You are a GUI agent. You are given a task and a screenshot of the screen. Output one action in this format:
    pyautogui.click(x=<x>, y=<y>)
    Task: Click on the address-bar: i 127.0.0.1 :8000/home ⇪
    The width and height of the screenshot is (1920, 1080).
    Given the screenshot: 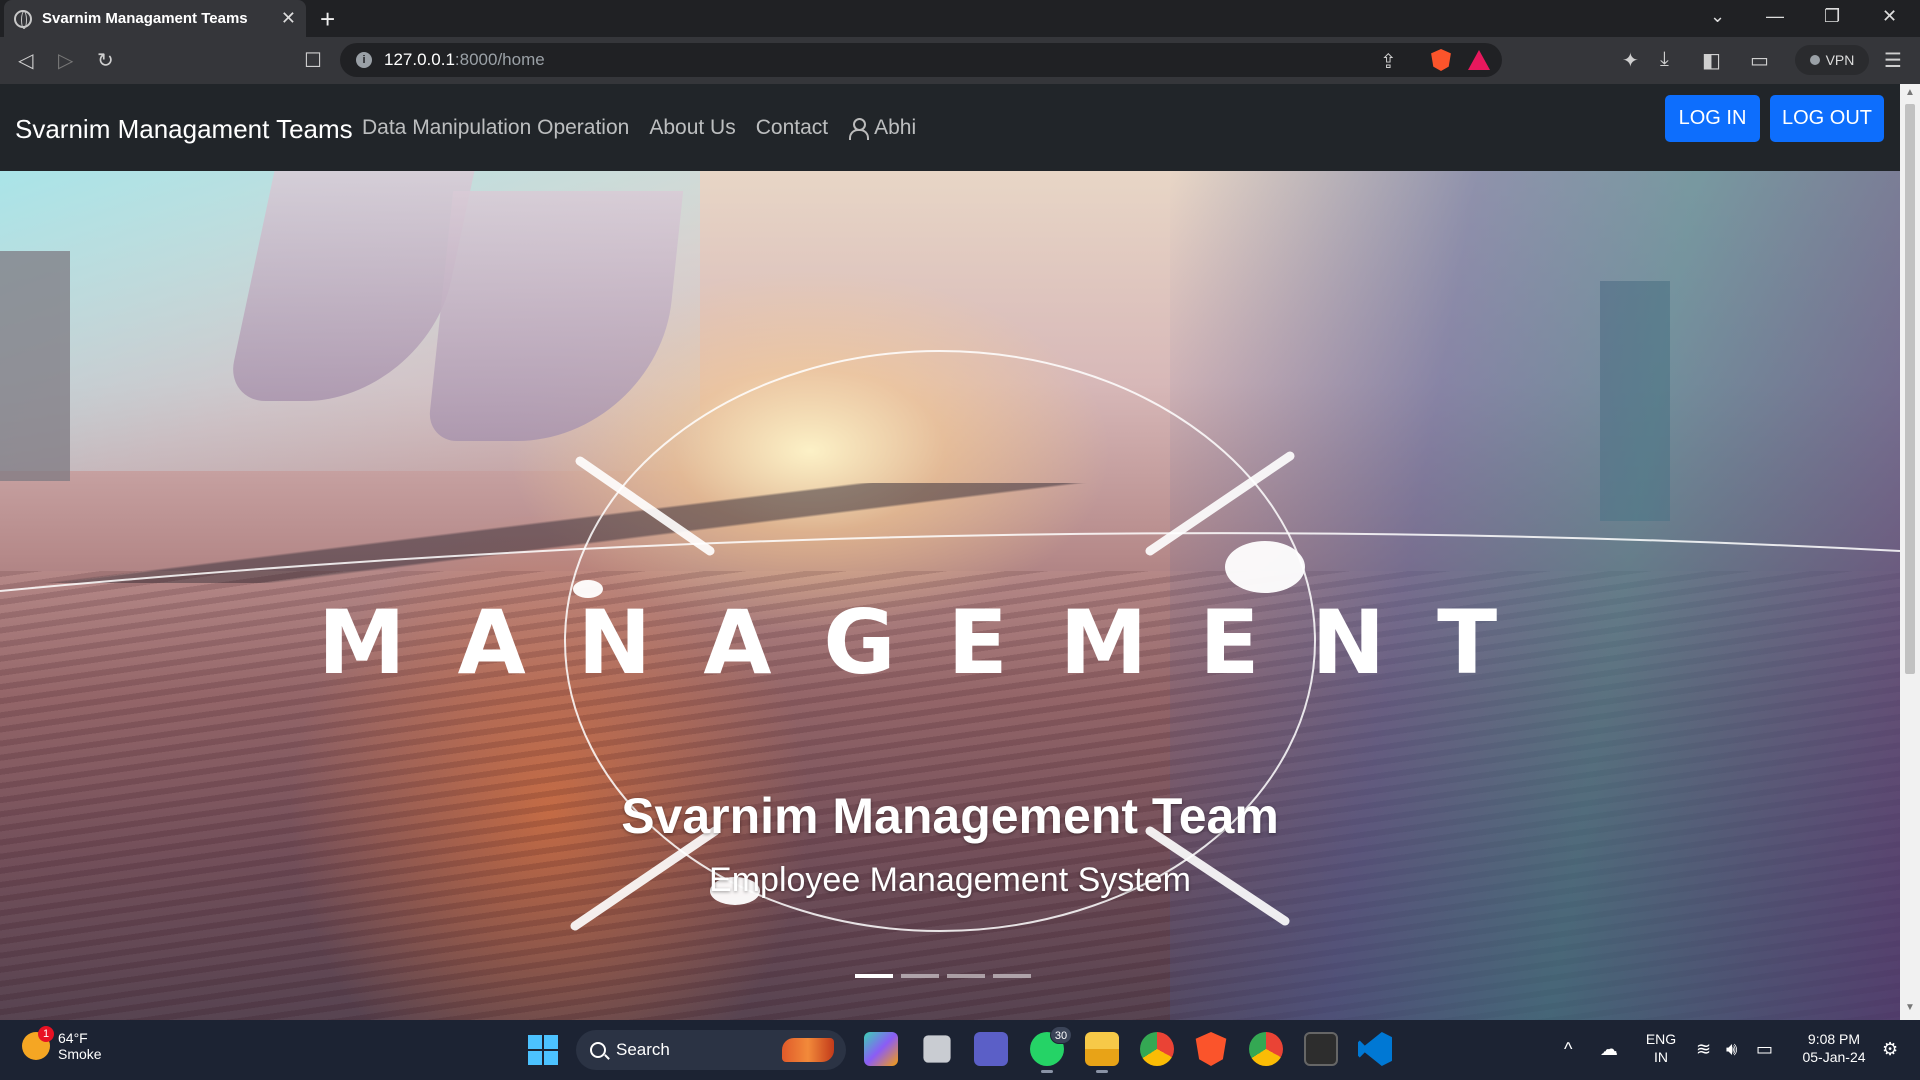 What is the action you would take?
    pyautogui.click(x=921, y=60)
    